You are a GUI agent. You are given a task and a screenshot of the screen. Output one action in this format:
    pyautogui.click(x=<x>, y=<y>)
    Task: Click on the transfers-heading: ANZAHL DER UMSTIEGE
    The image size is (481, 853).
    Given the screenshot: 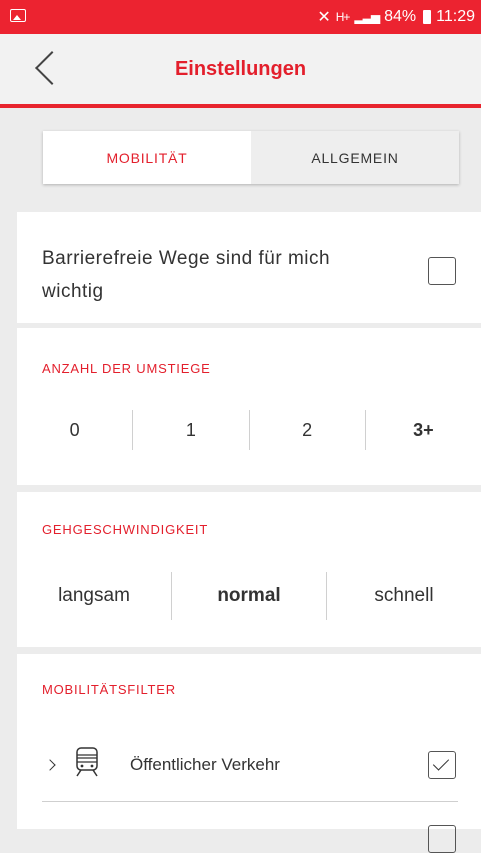 What is the action you would take?
    pyautogui.click(x=126, y=368)
    